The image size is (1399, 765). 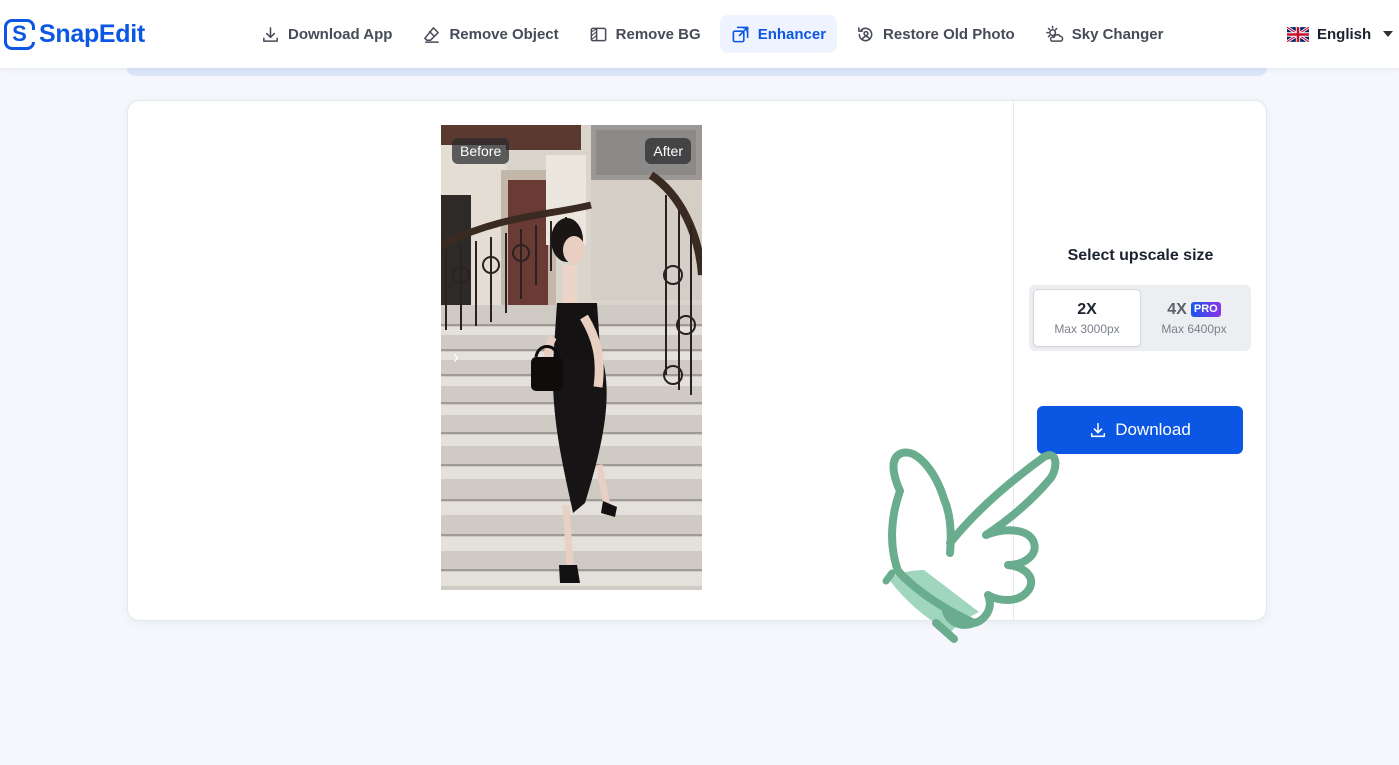 What do you see at coordinates (668, 151) in the screenshot?
I see `after-label: After` at bounding box center [668, 151].